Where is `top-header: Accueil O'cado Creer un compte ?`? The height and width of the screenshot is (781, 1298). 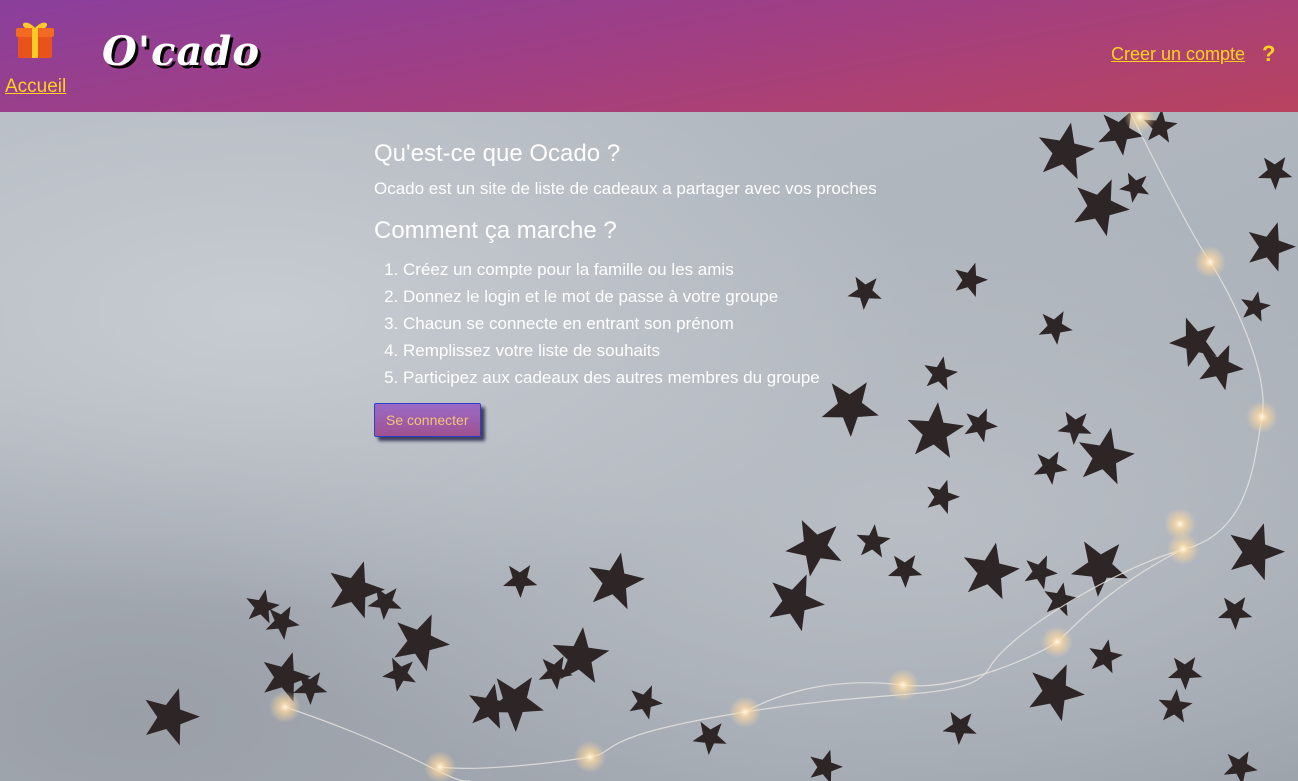
top-header: Accueil O'cado Creer un compte ? is located at coordinates (649, 56).